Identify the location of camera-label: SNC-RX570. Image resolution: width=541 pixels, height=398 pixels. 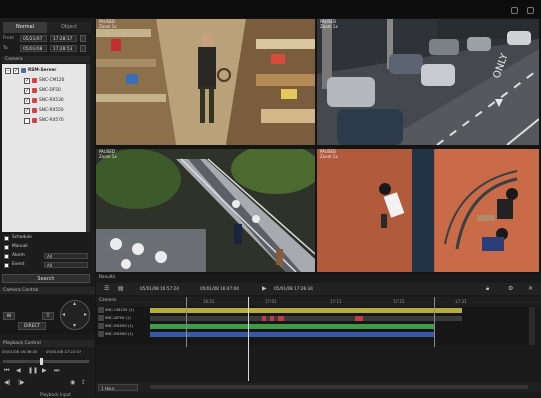
(51, 121).